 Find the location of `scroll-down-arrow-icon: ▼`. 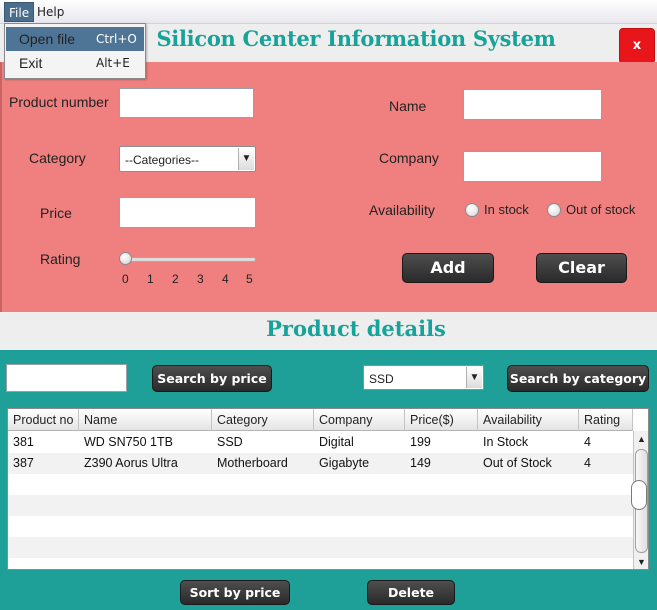

scroll-down-arrow-icon: ▼ is located at coordinates (641, 561).